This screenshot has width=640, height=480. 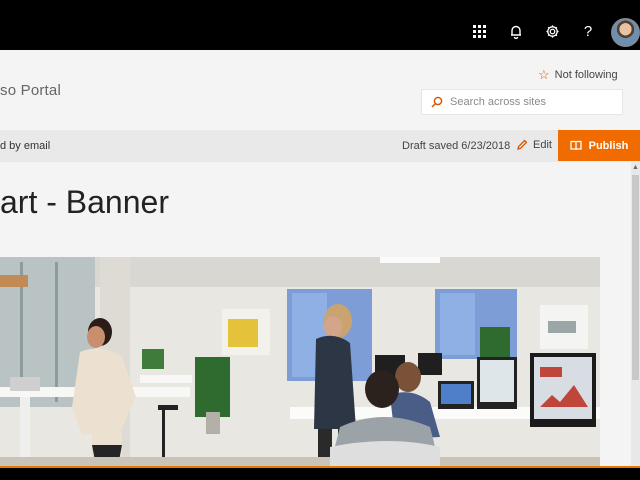 I want to click on publish-button: Publish, so click(x=599, y=145).